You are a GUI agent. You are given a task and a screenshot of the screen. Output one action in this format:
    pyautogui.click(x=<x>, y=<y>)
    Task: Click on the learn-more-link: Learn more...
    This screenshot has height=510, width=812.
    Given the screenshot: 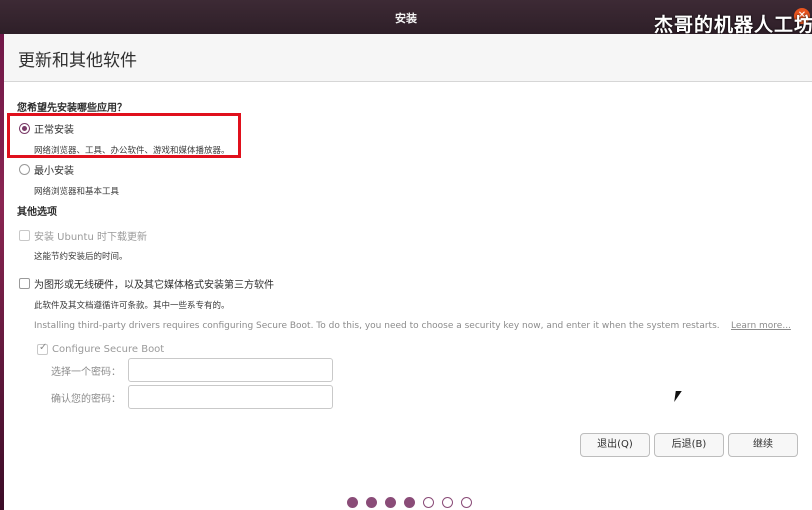 What is the action you would take?
    pyautogui.click(x=761, y=326)
    